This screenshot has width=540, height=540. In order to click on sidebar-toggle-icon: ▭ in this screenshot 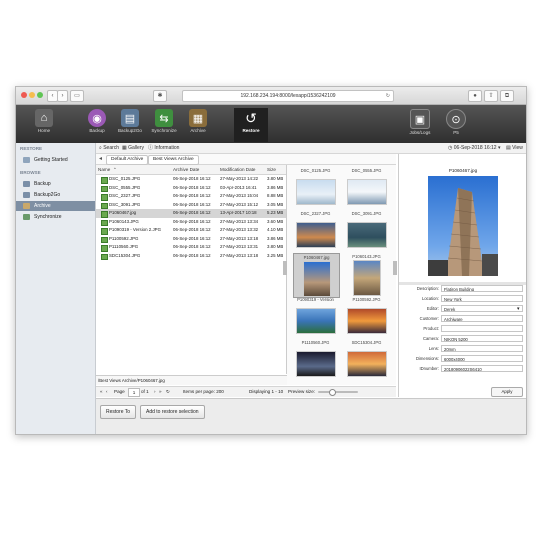, I will do `click(77, 96)`.